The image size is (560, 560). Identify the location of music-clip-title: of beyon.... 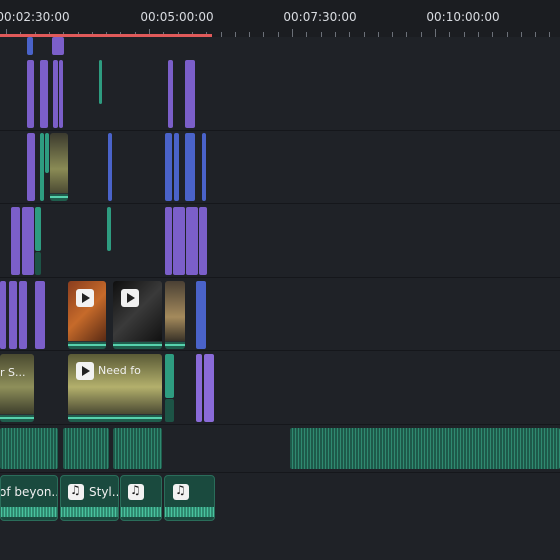
(29, 492).